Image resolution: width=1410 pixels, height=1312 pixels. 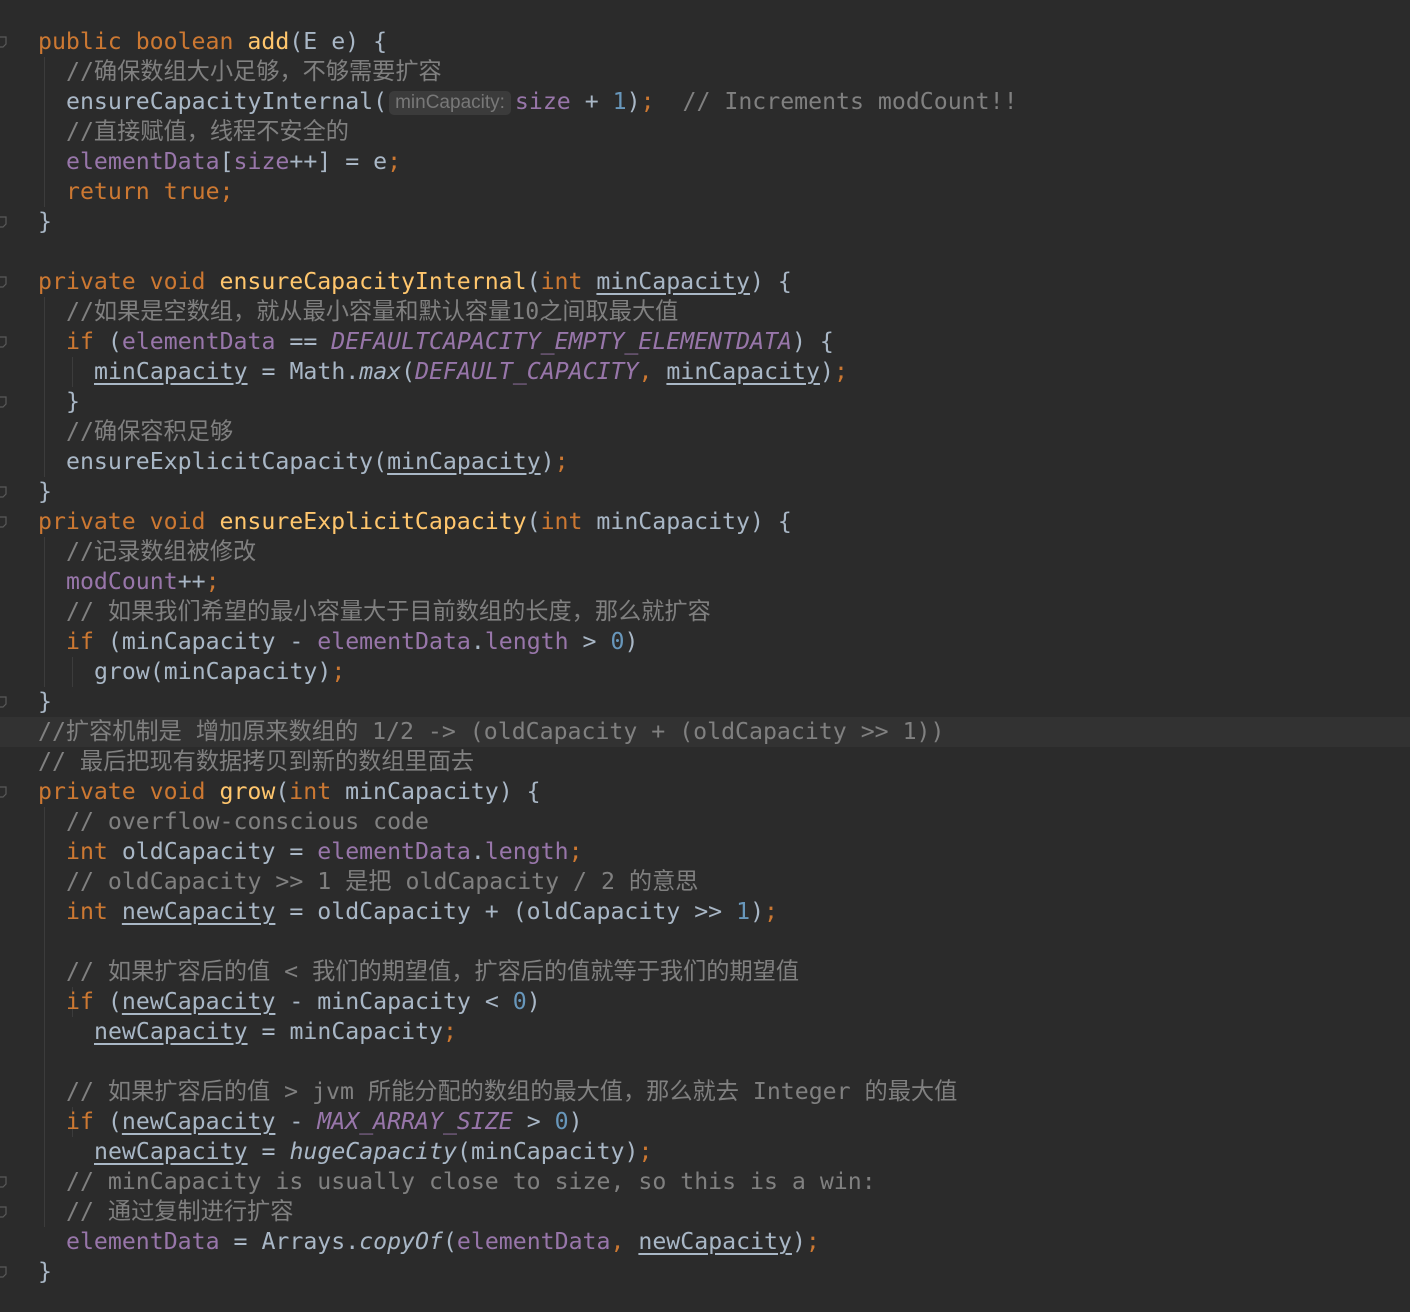 What do you see at coordinates (310, 41) in the screenshot?
I see `code-token: E` at bounding box center [310, 41].